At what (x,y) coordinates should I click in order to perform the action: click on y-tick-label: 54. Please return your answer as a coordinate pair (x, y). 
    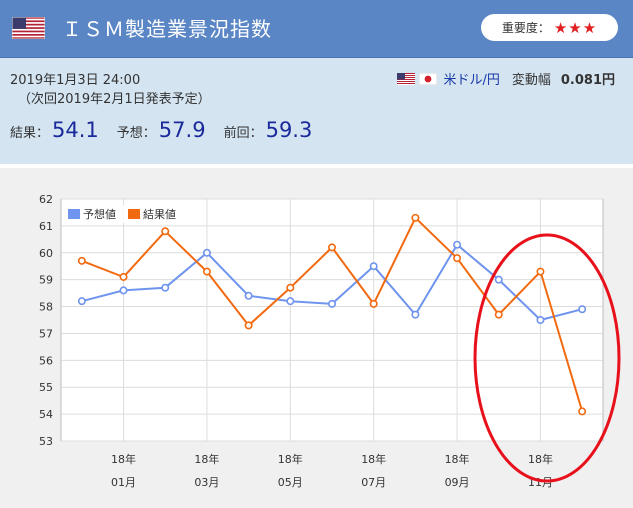
    Looking at the image, I should click on (46, 414).